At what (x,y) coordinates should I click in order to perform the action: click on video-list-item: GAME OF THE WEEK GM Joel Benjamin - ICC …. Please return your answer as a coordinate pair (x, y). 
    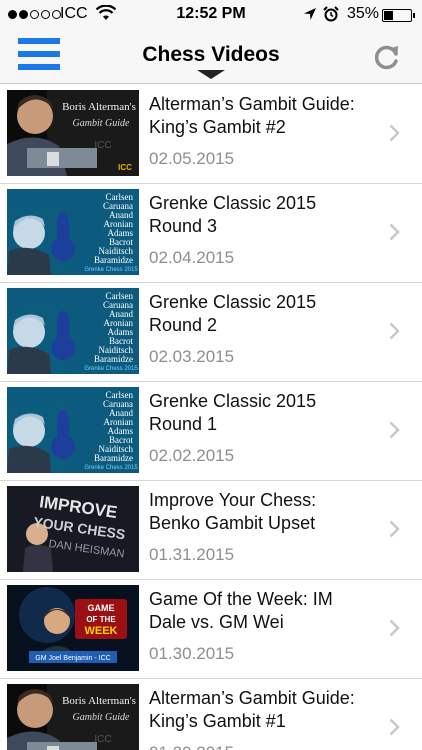
    Looking at the image, I should click on (211, 629).